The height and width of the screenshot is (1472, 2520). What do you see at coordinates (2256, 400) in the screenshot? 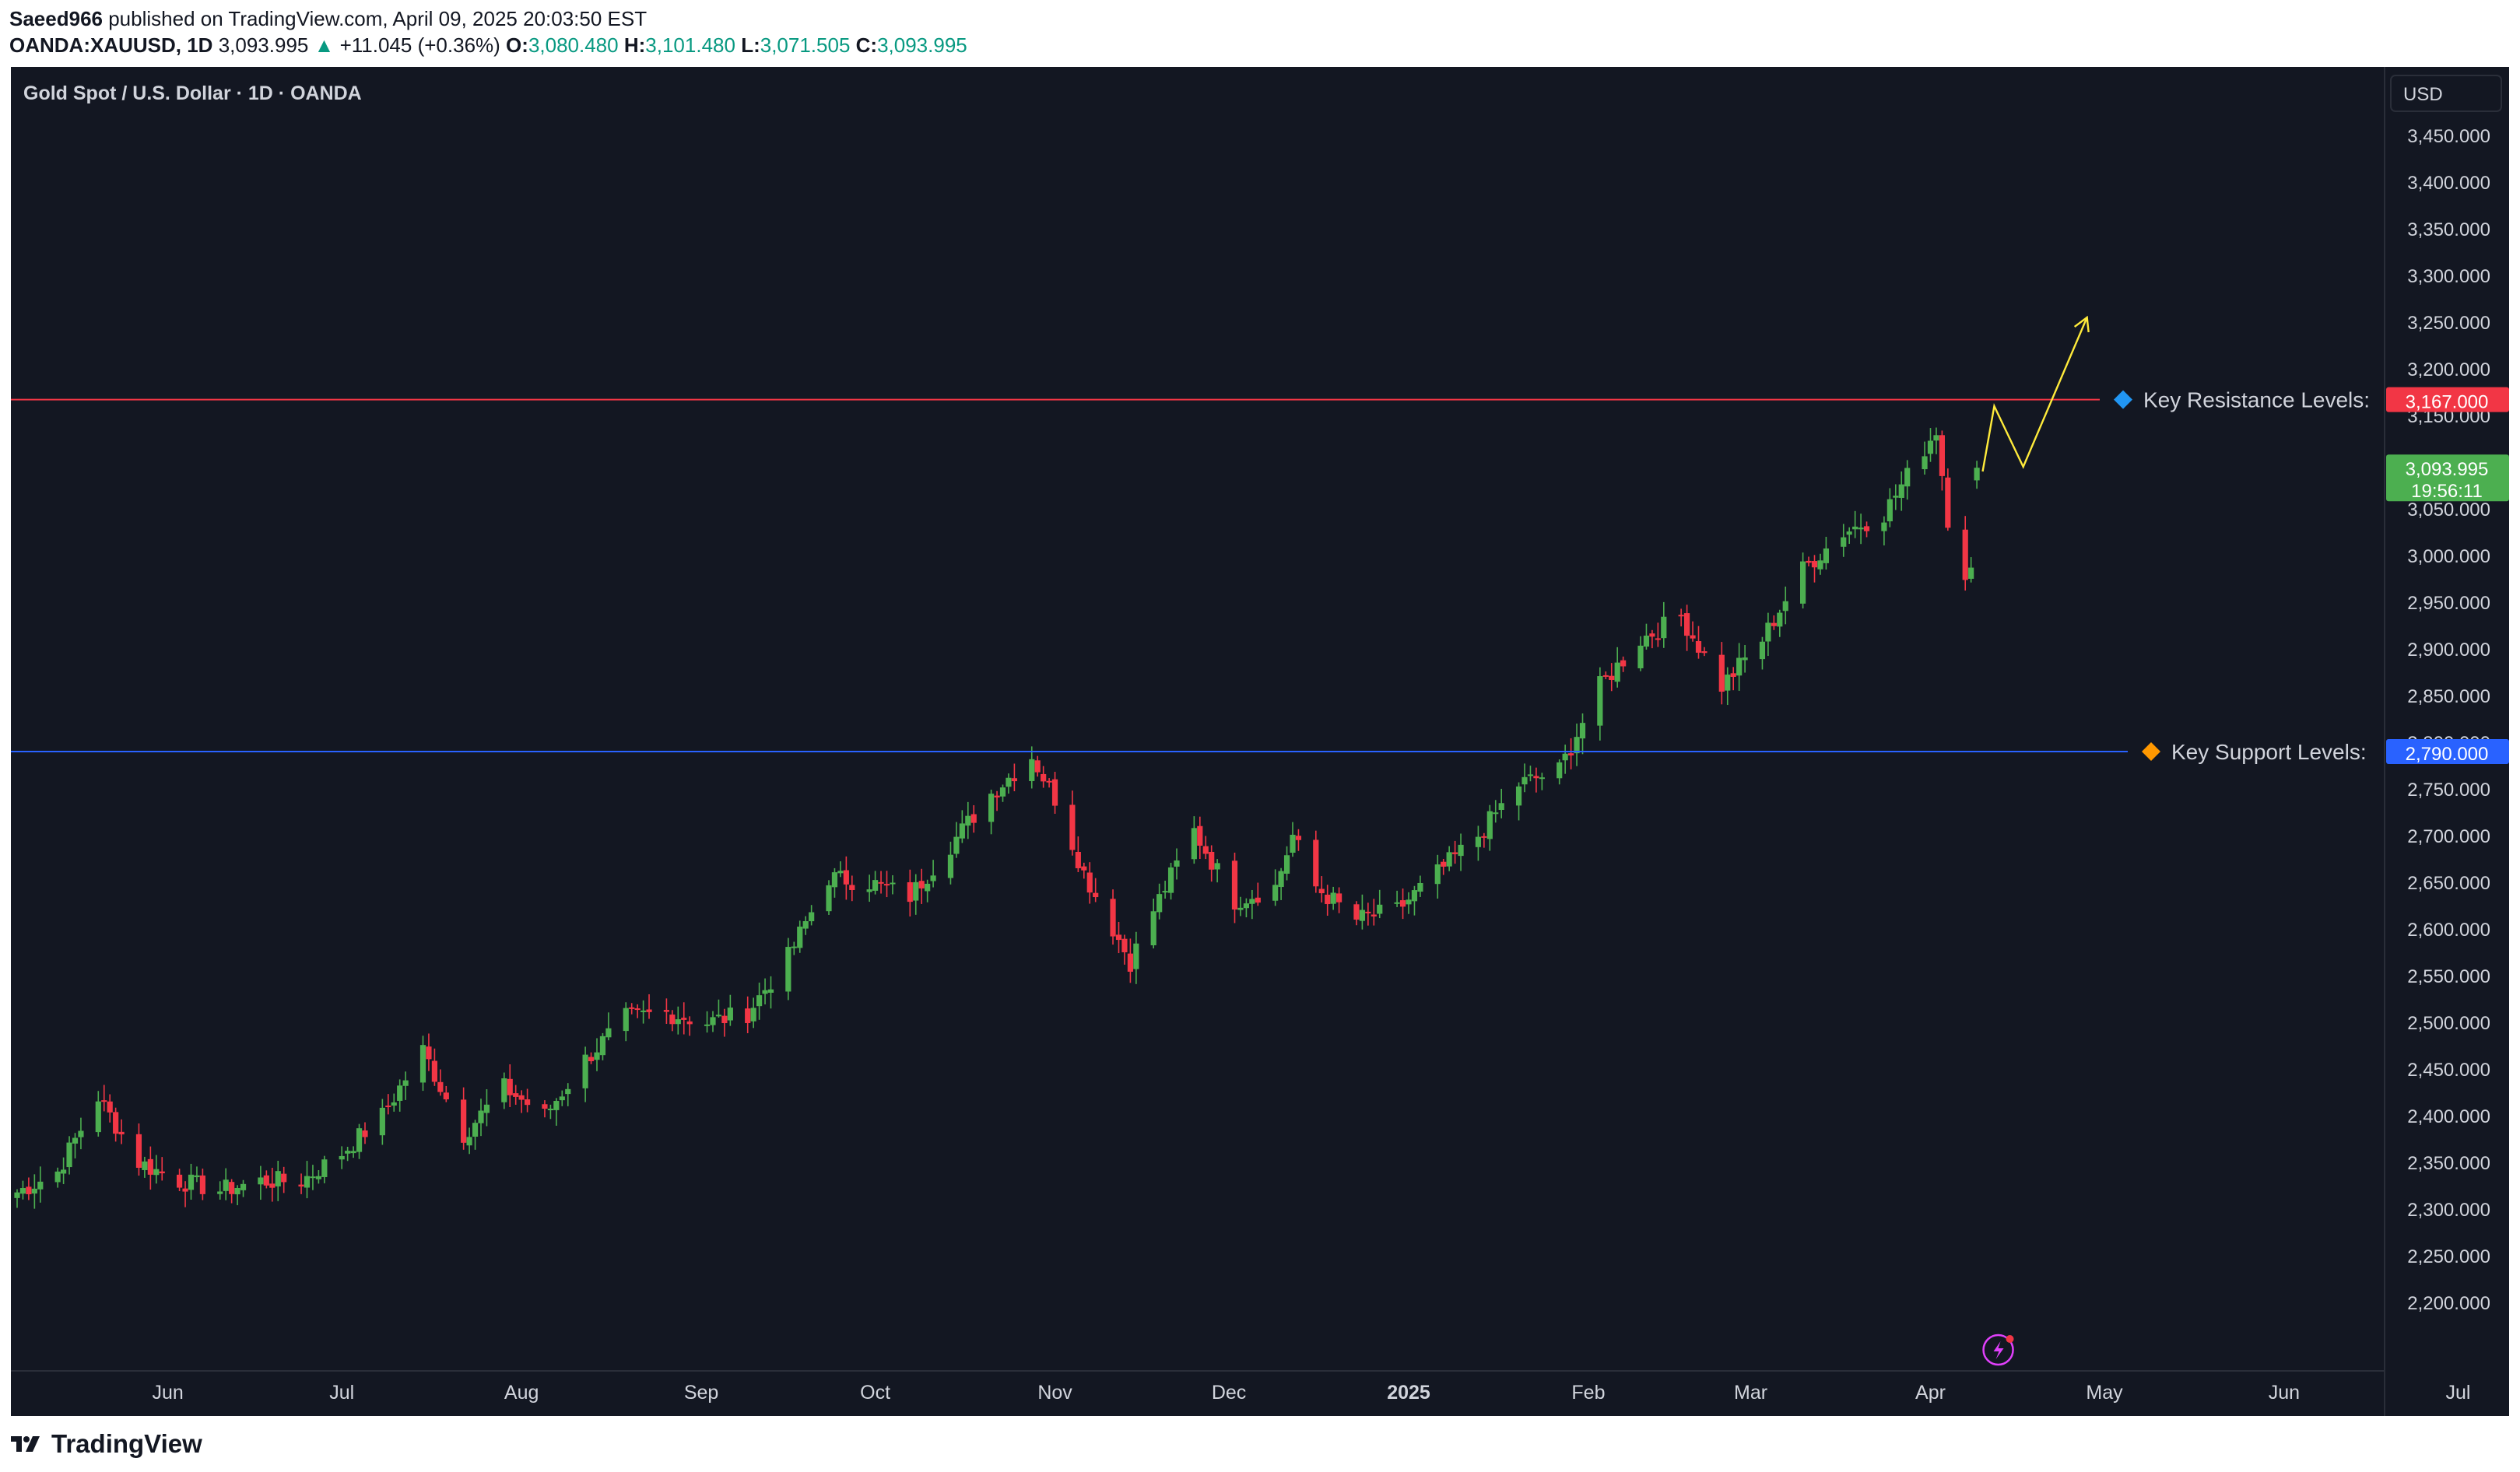
I see `resistance-label: Key Resistance Levels:` at bounding box center [2256, 400].